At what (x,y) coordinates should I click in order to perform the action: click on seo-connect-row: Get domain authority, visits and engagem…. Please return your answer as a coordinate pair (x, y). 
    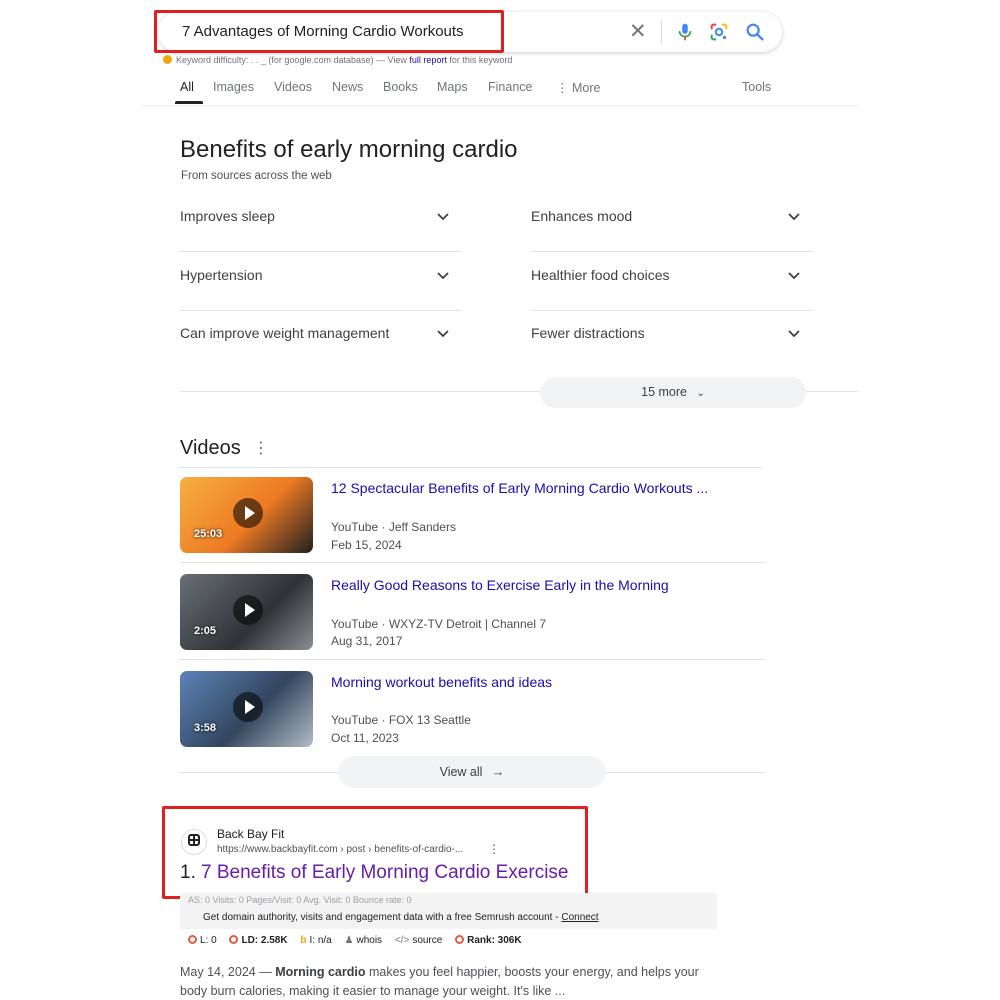
    Looking at the image, I should click on (401, 917).